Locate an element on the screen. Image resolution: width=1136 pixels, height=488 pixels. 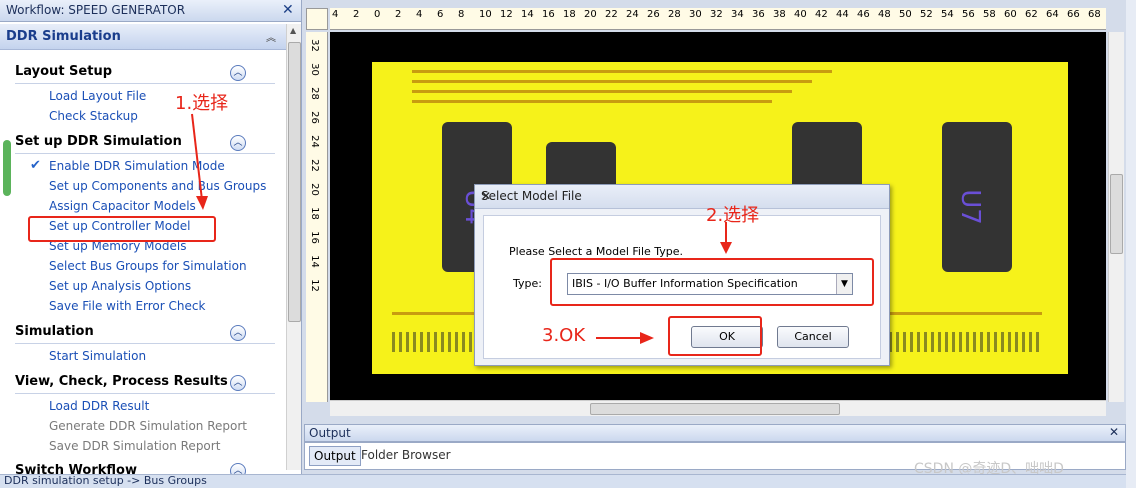
canvas-vertical-scrollbar is located at coordinates (1116, 217).